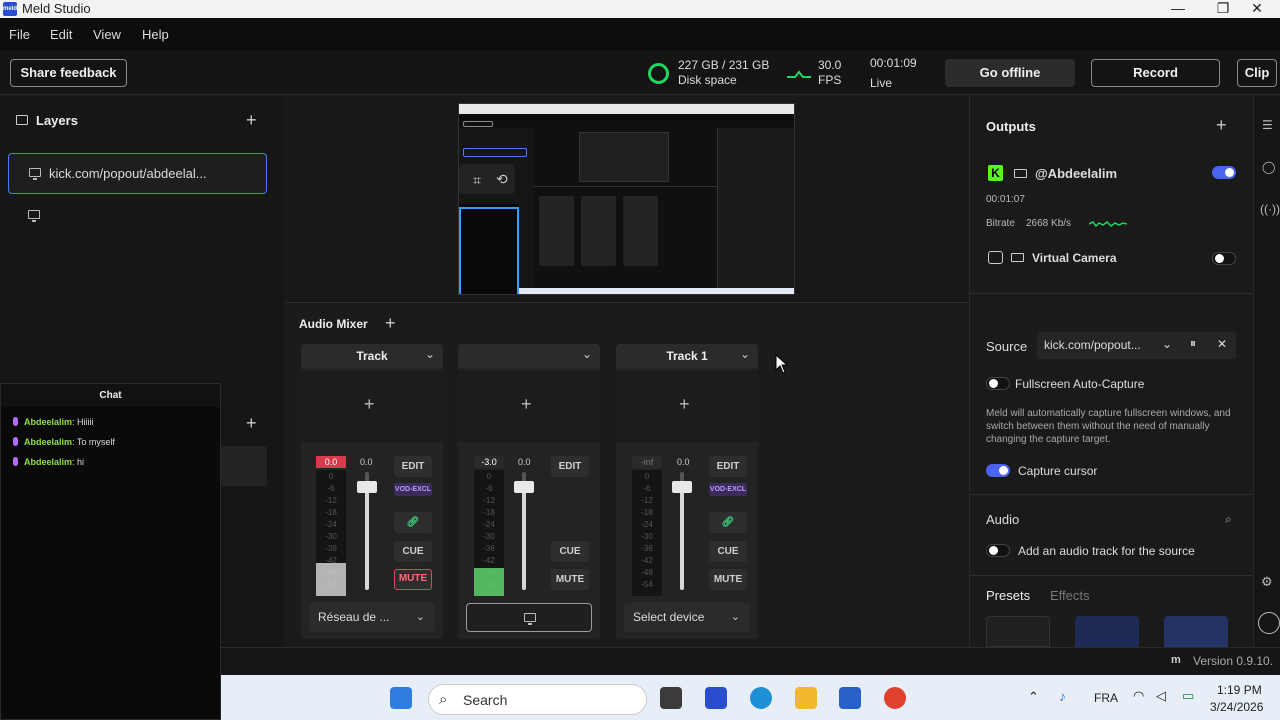  I want to click on audio-track-toggle, so click(998, 550).